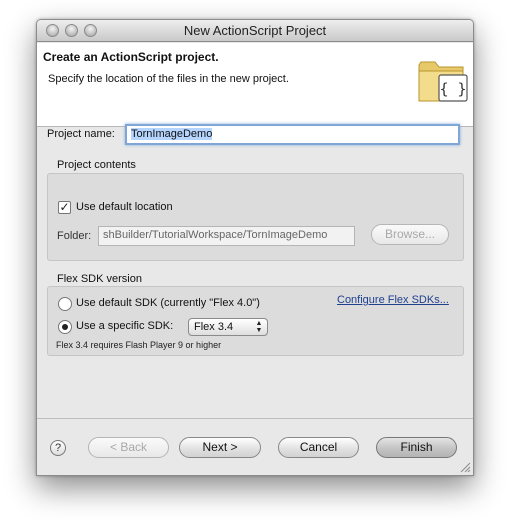  I want to click on next-button: Next >, so click(220, 447).